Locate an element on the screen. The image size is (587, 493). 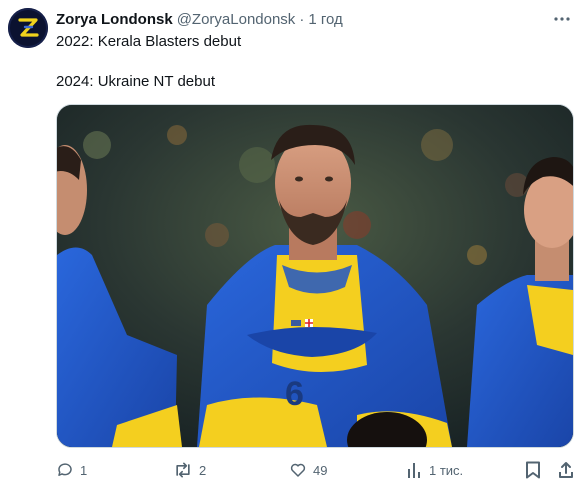
more-horizontal-icon is located at coordinates (562, 19).